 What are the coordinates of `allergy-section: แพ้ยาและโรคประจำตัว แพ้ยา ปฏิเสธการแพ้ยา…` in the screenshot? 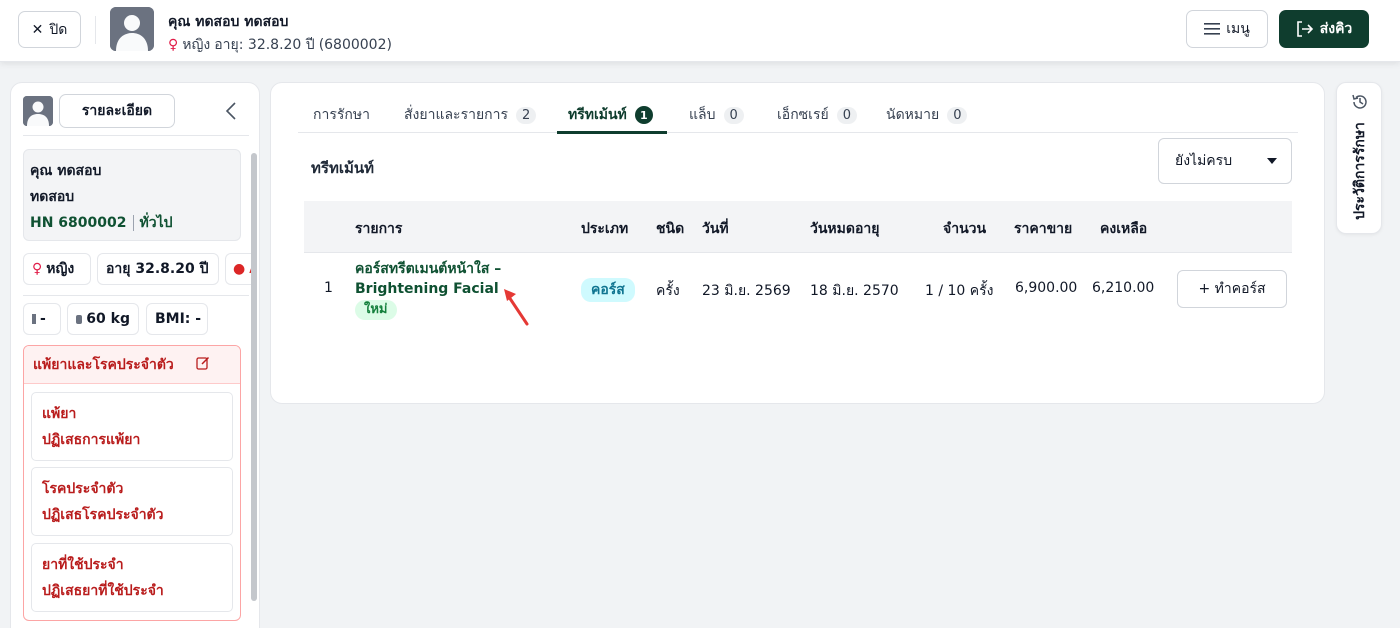 It's located at (132, 483).